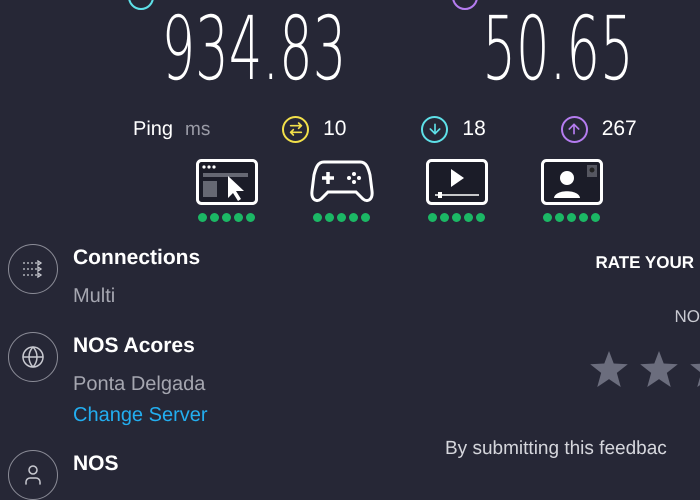  I want to click on user-icon, so click(33, 475).